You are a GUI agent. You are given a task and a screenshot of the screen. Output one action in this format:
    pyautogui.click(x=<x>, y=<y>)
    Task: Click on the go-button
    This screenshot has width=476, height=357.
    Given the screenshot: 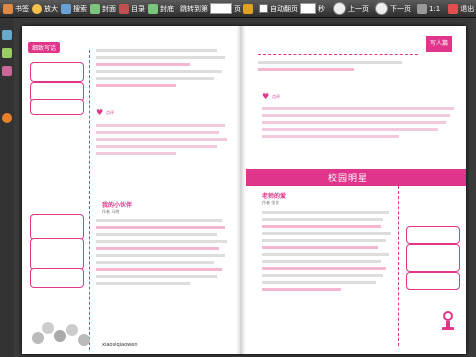 What is the action you would take?
    pyautogui.click(x=248, y=8)
    